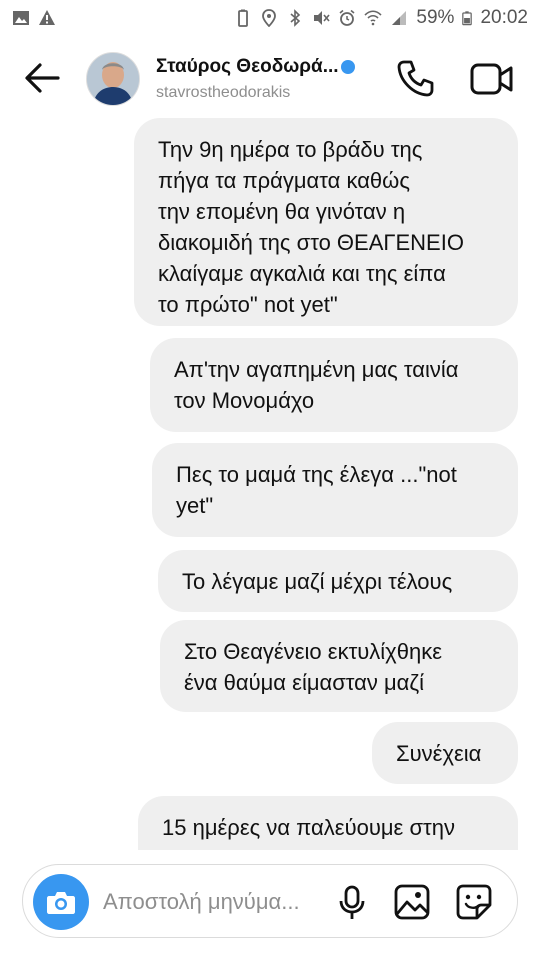 The height and width of the screenshot is (960, 540). Describe the element at coordinates (435, 17) in the screenshot. I see `battery-percentage: 59%` at that location.